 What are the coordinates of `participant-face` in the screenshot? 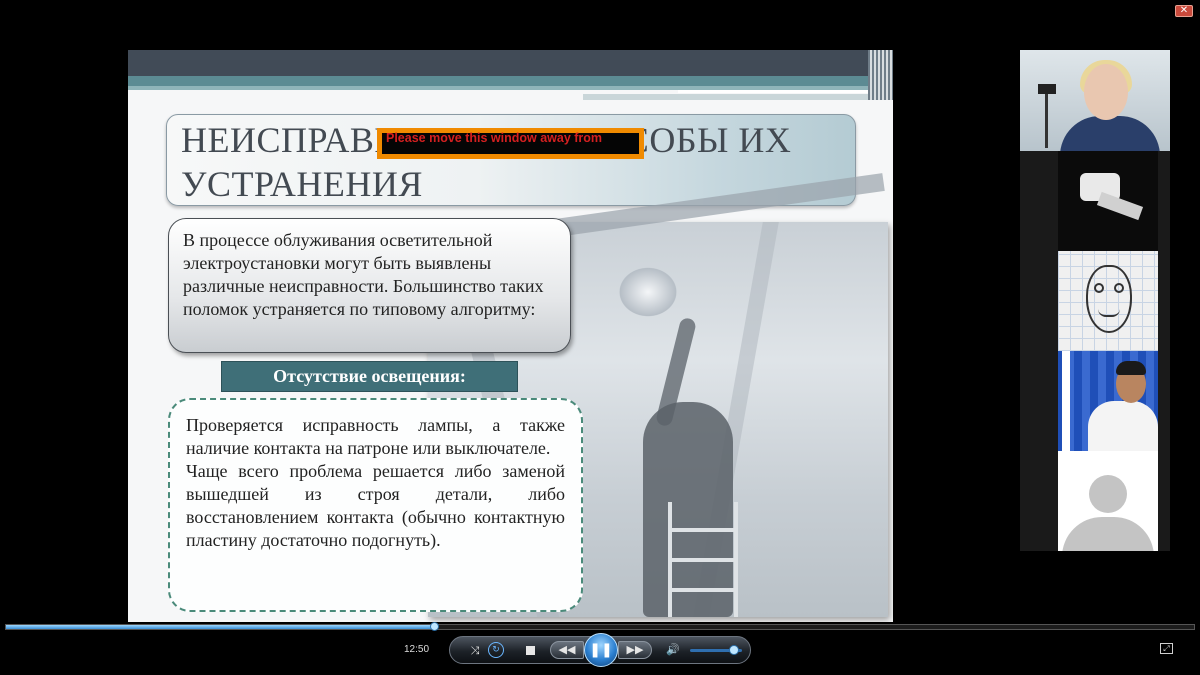 It's located at (1106, 92).